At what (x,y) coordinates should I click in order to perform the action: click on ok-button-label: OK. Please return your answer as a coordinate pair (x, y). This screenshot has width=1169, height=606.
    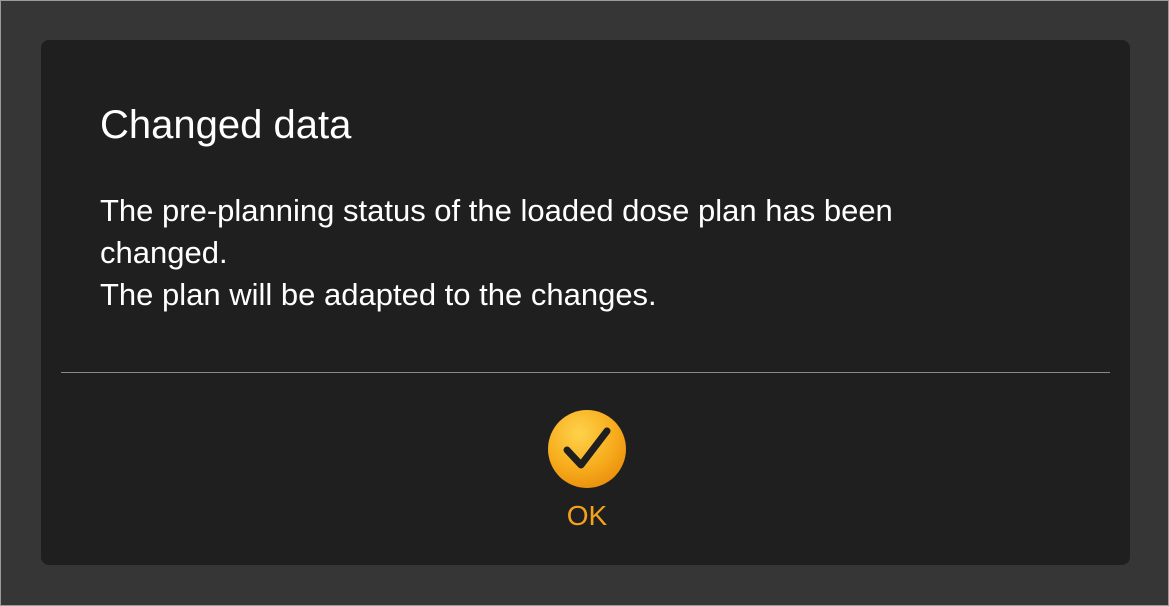
    Looking at the image, I should click on (587, 515).